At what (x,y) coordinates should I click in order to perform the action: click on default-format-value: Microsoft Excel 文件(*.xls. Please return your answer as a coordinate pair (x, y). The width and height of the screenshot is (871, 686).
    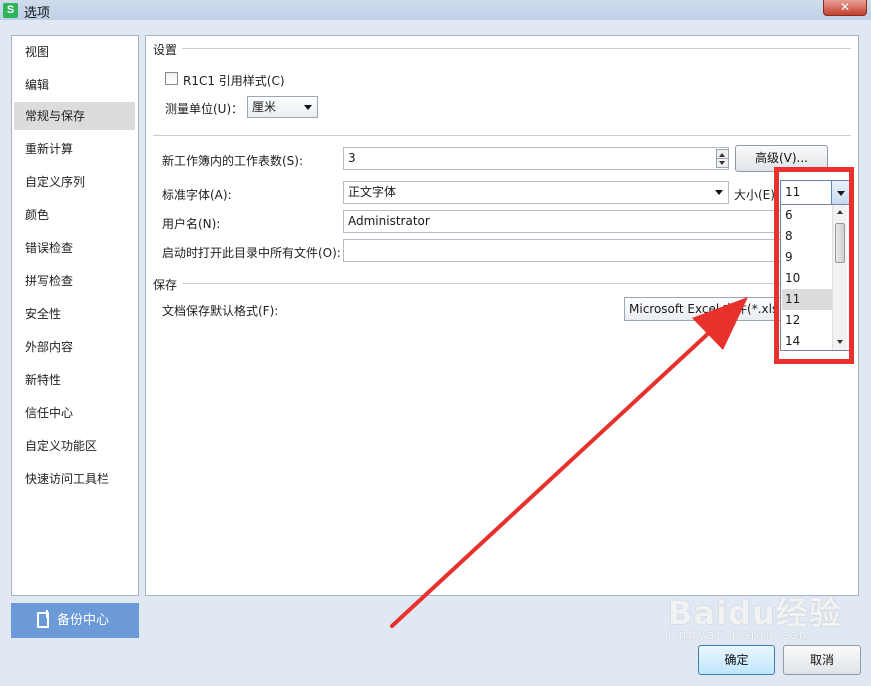
    Looking at the image, I should click on (704, 309).